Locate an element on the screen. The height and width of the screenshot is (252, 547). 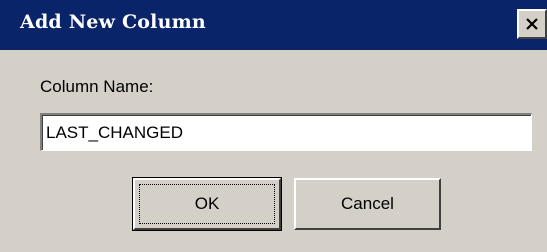
close-button is located at coordinates (532, 24).